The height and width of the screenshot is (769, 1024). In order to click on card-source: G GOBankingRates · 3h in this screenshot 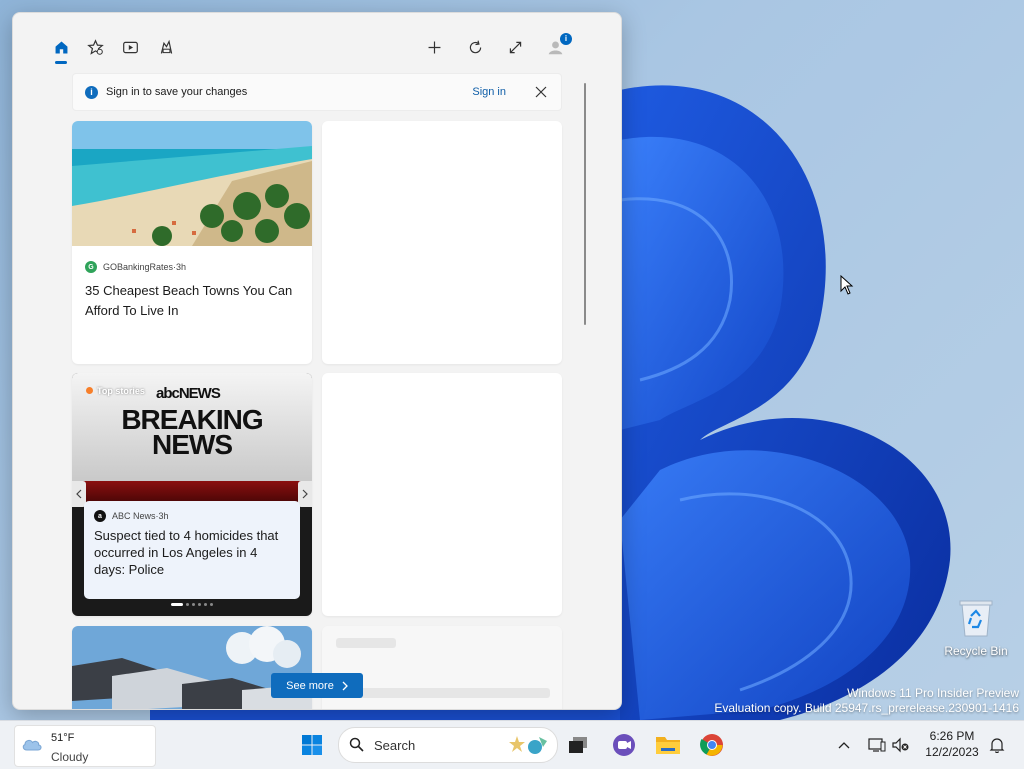, I will do `click(192, 267)`.